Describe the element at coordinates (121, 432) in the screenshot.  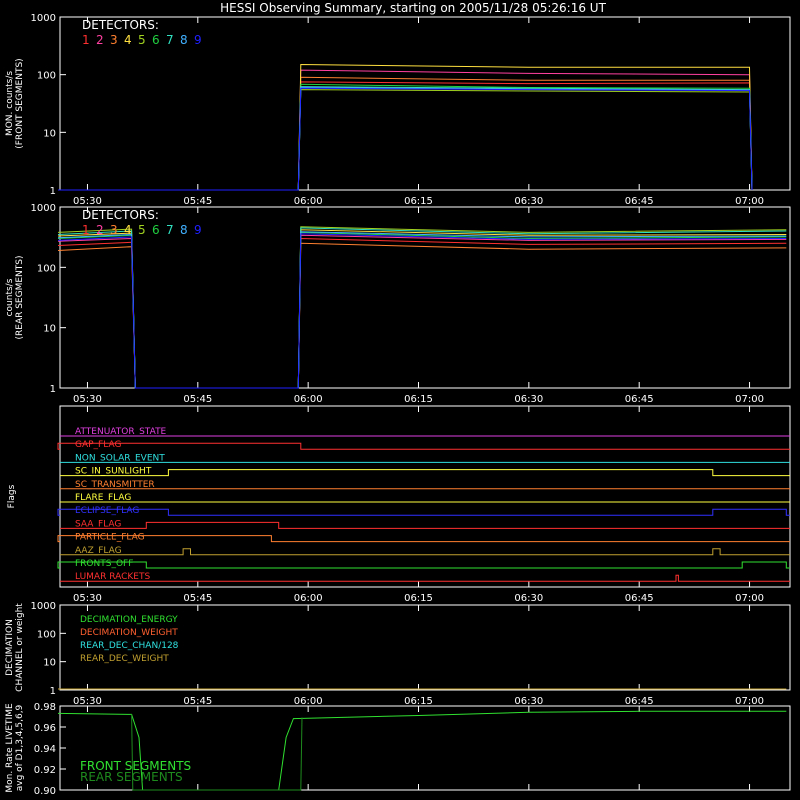
I see `flag-label: ATTENUATOR_STATE` at that location.